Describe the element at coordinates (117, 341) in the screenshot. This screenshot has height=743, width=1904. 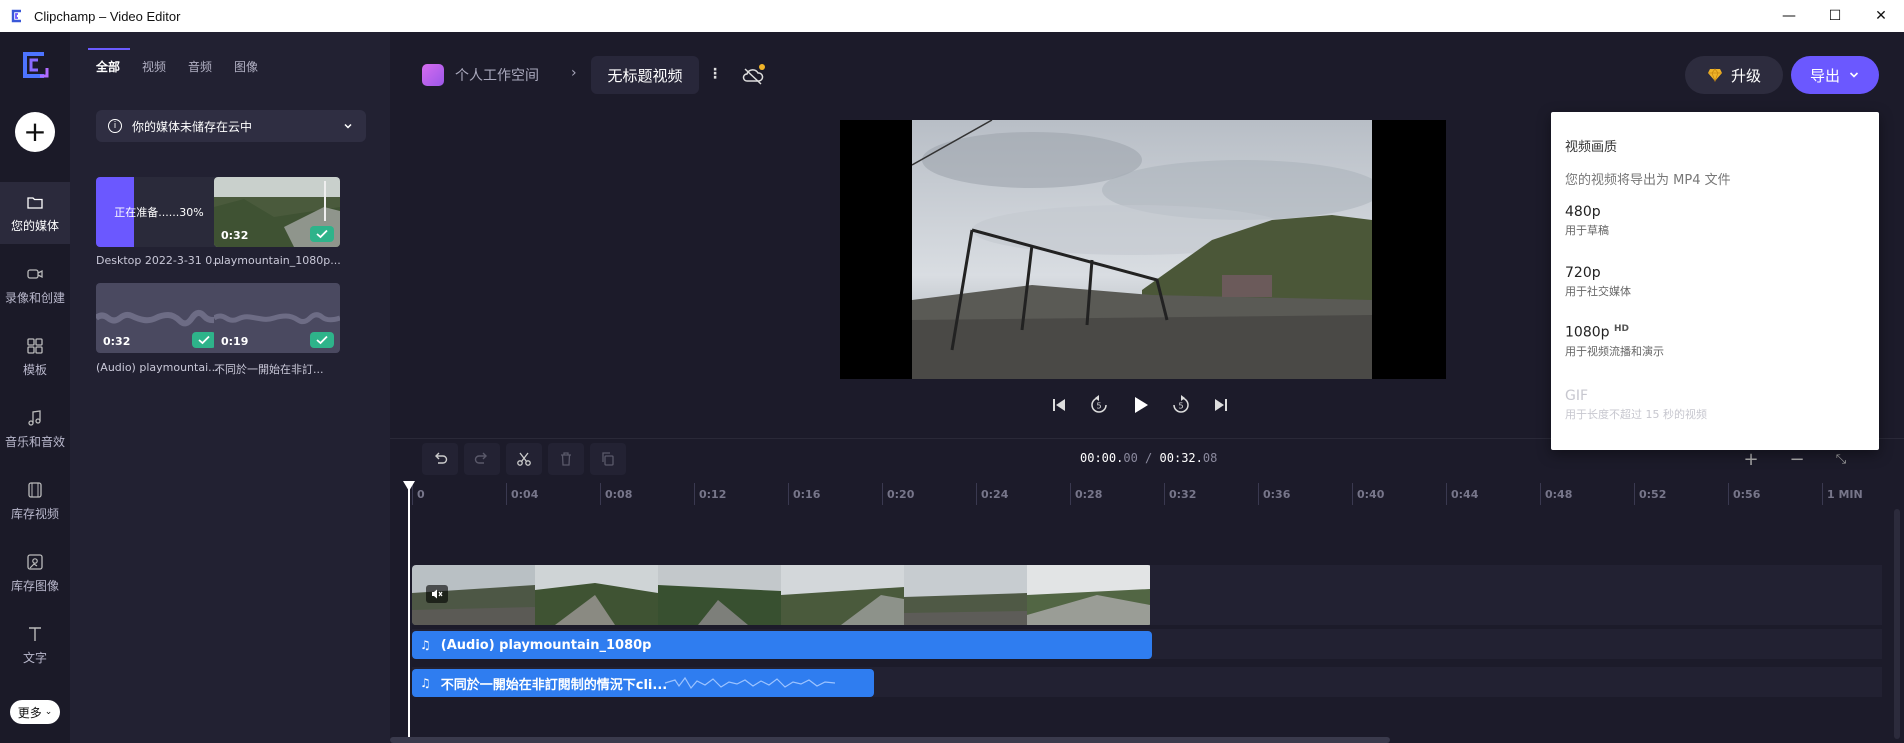
I see `duration-label: 0:32` at that location.